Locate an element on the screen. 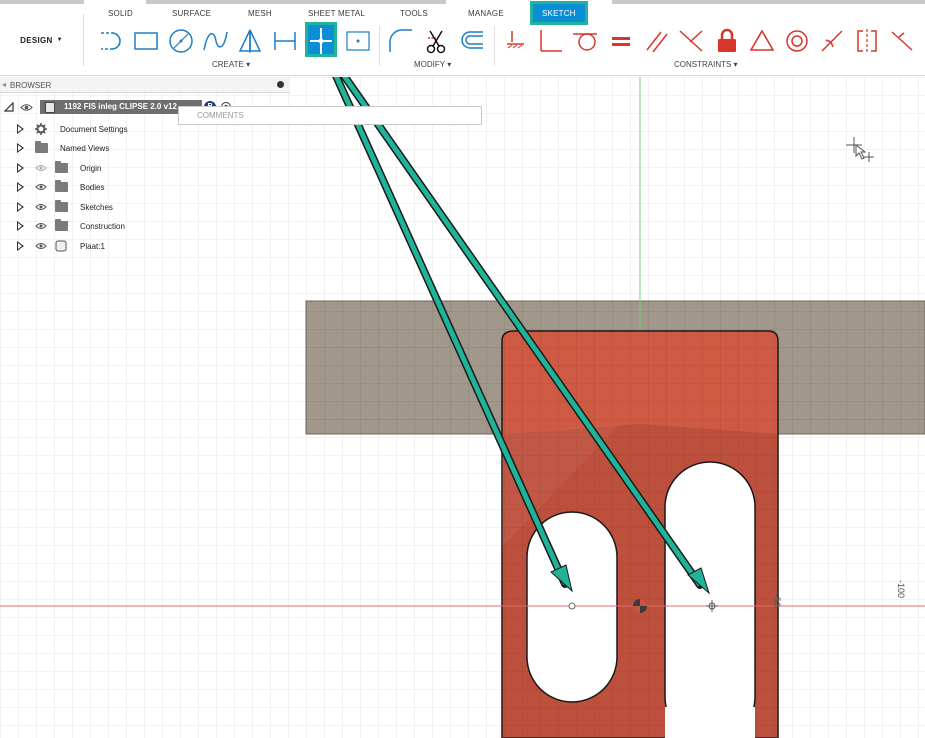 The image size is (925, 738). circle-tool is located at coordinates (181, 41).